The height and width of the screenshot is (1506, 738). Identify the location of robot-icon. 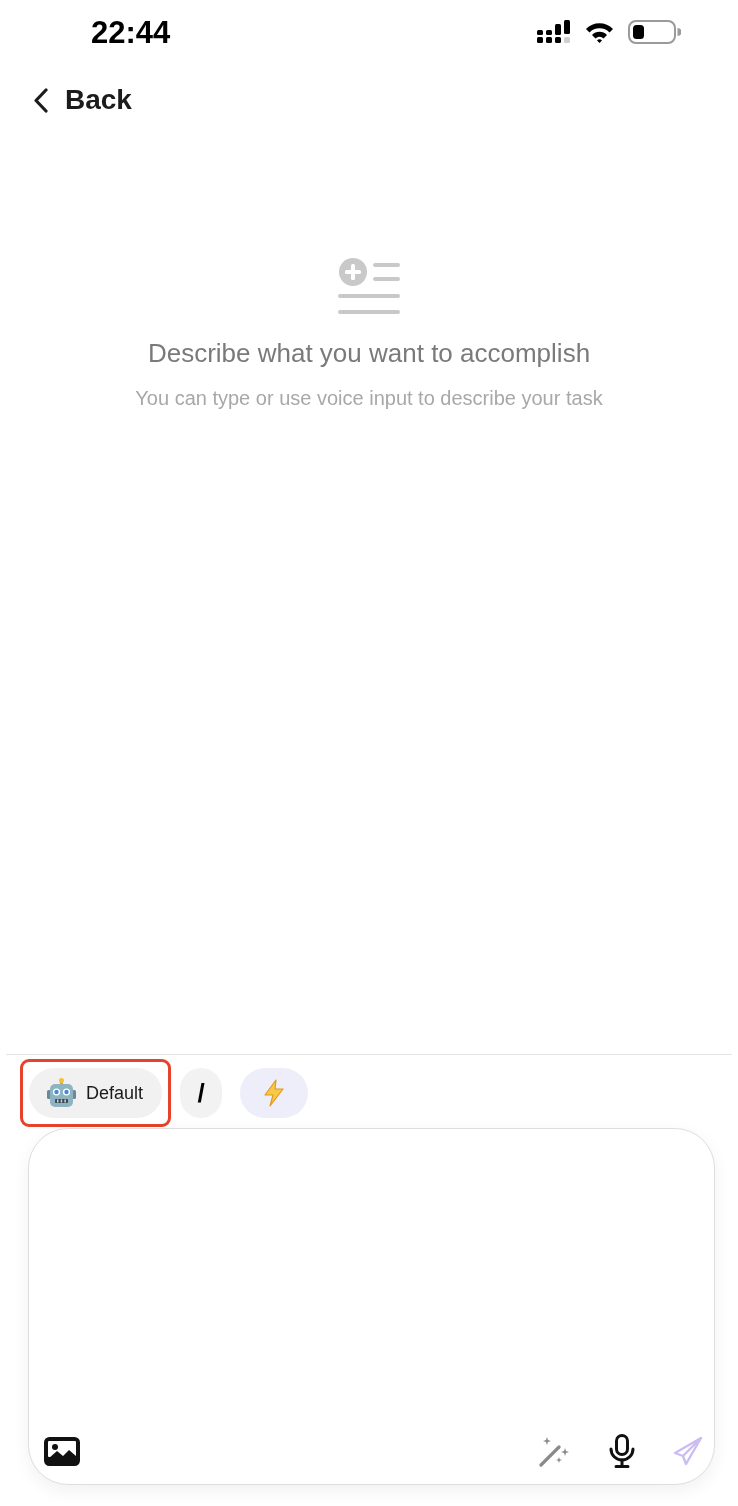
(61, 1093).